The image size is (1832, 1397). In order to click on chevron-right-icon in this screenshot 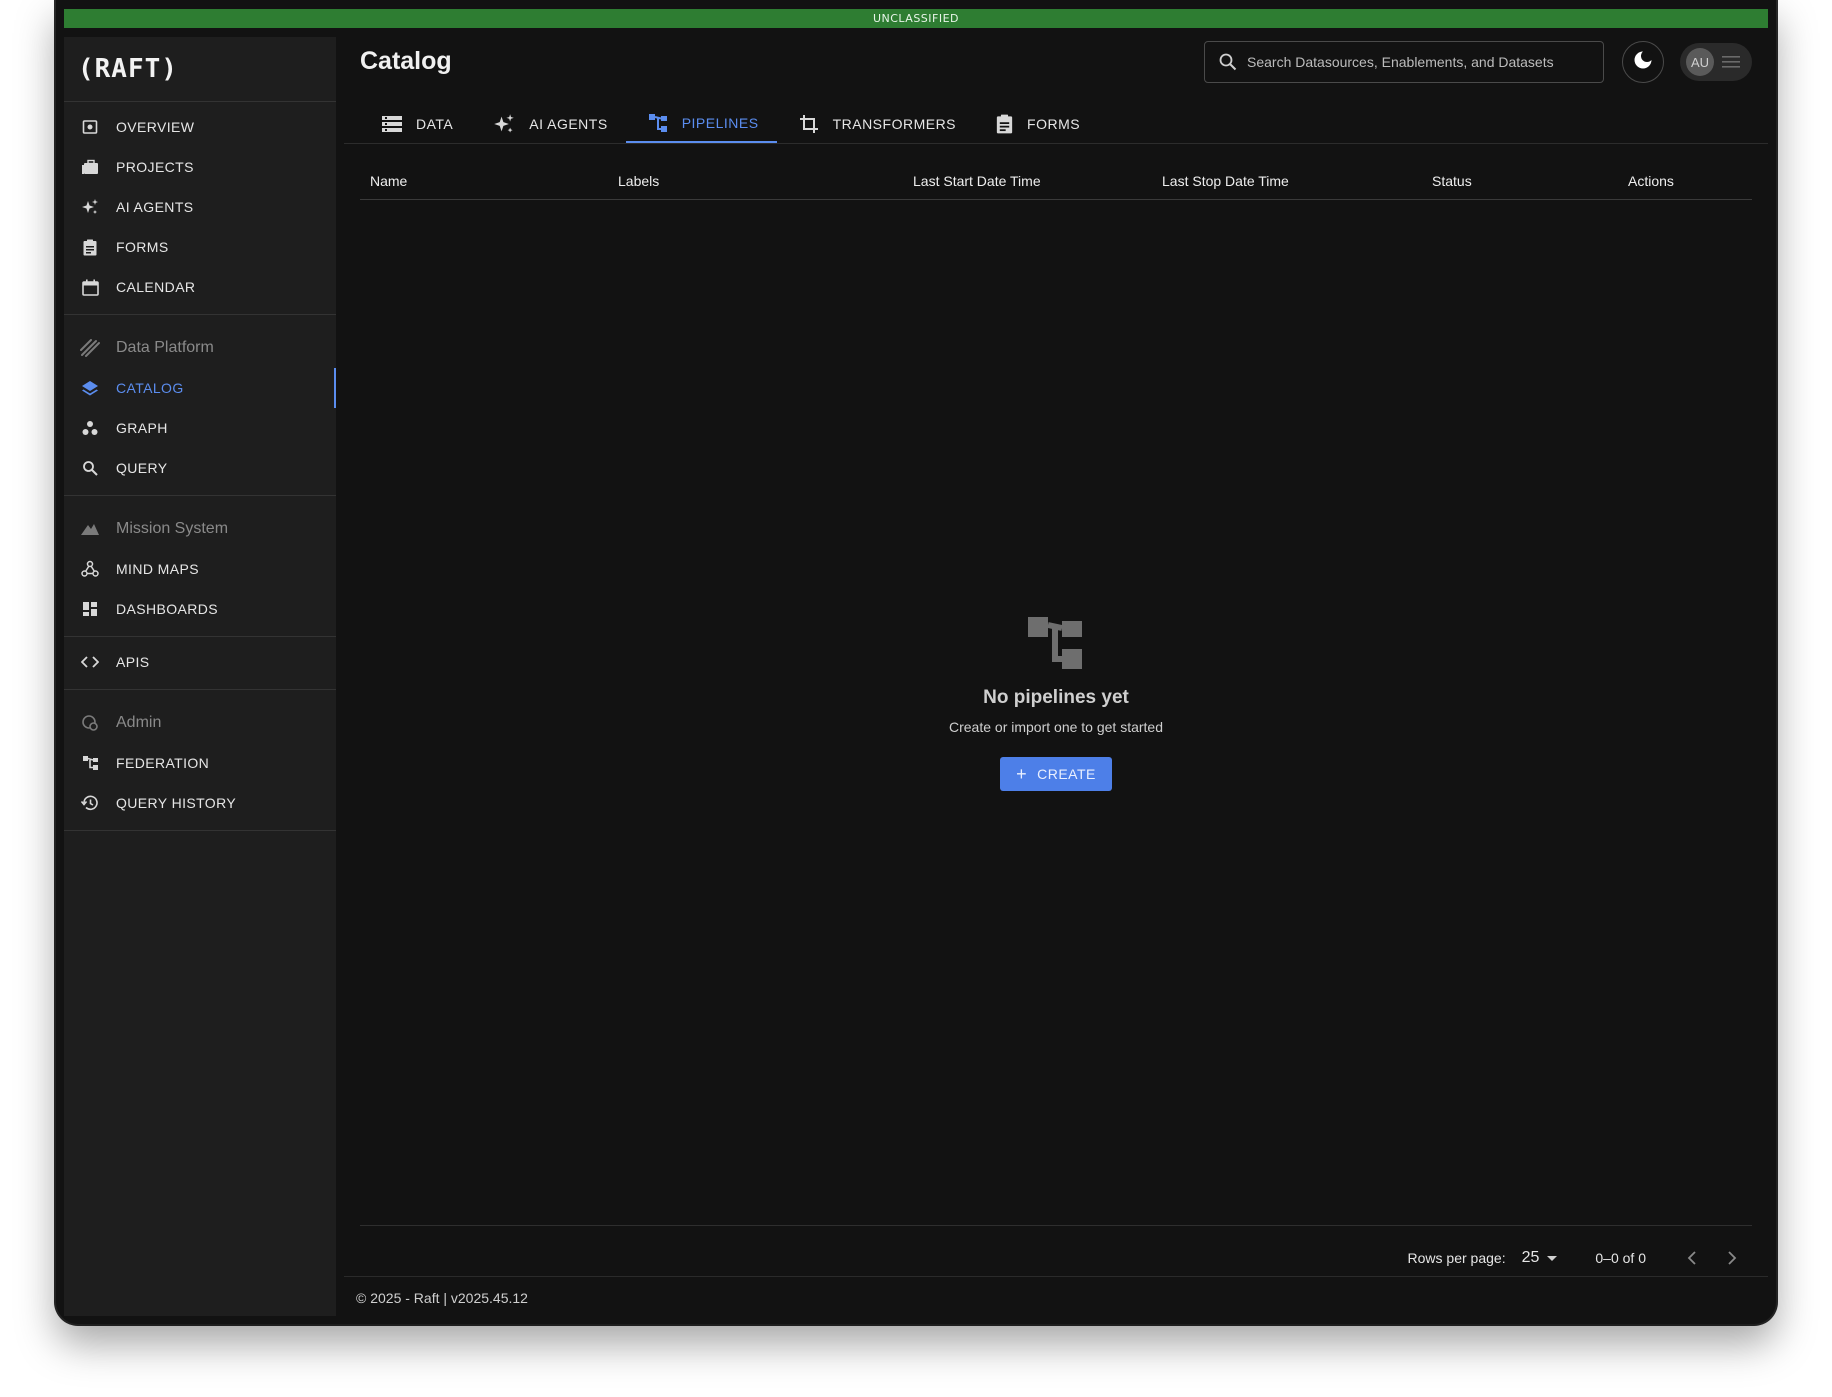, I will do `click(1732, 1258)`.